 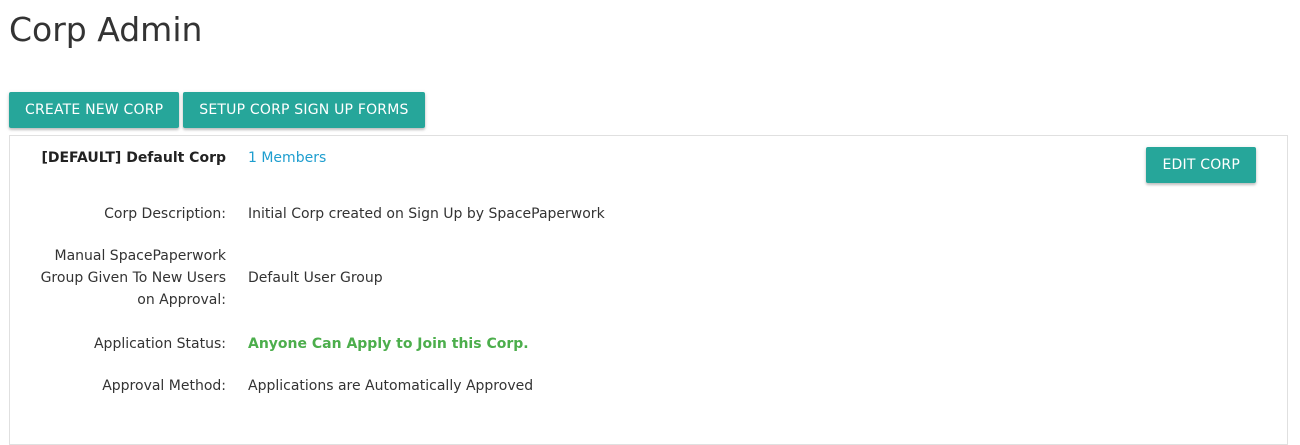 What do you see at coordinates (287, 158) in the screenshot?
I see `members-link: 1 Members` at bounding box center [287, 158].